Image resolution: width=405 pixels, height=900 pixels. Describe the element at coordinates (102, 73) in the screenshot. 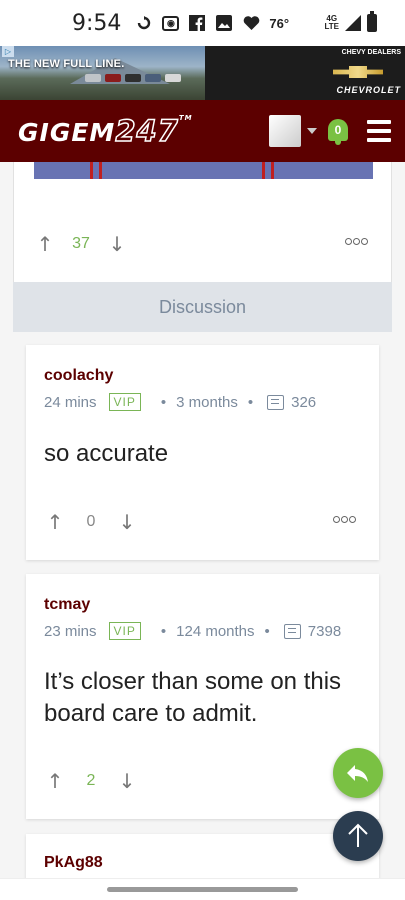

I see `ad-photo` at that location.